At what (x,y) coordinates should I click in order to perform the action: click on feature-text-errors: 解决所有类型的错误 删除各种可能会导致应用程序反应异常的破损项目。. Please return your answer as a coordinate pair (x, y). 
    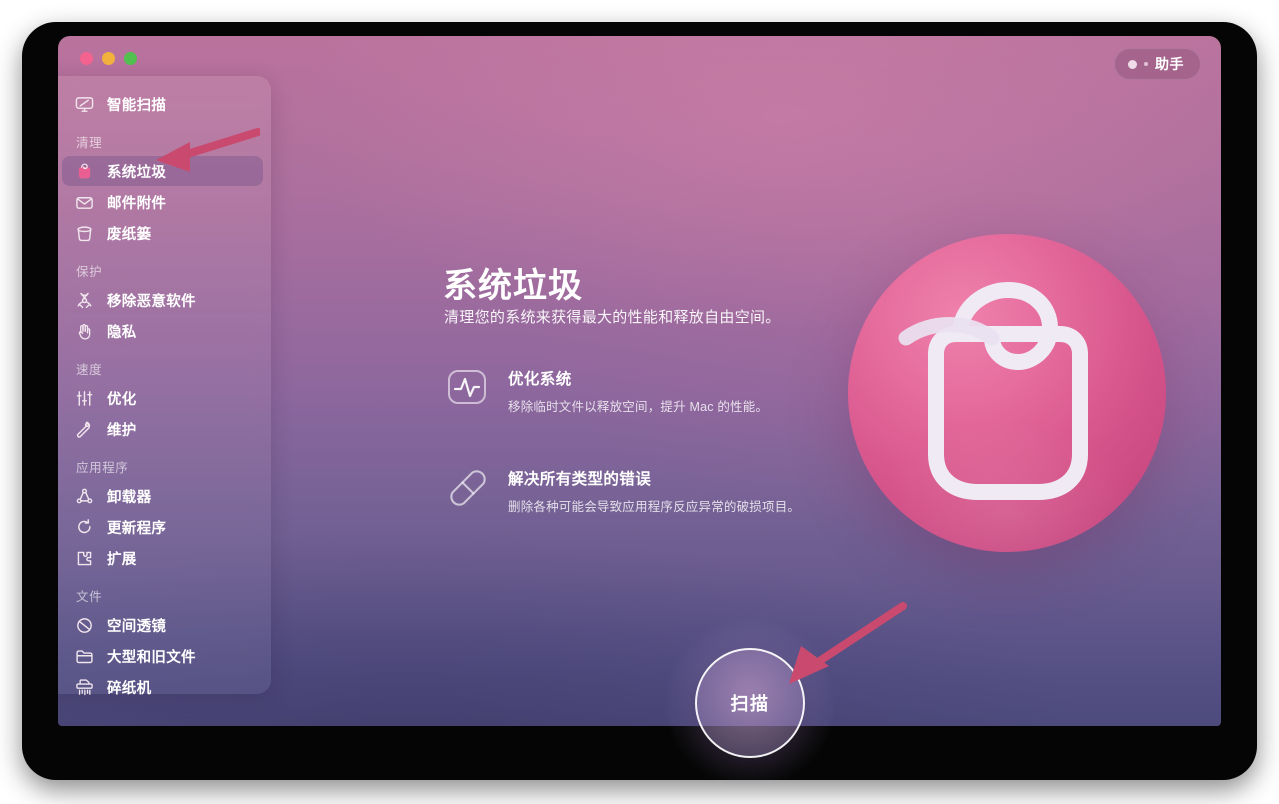
    Looking at the image, I should click on (654, 489).